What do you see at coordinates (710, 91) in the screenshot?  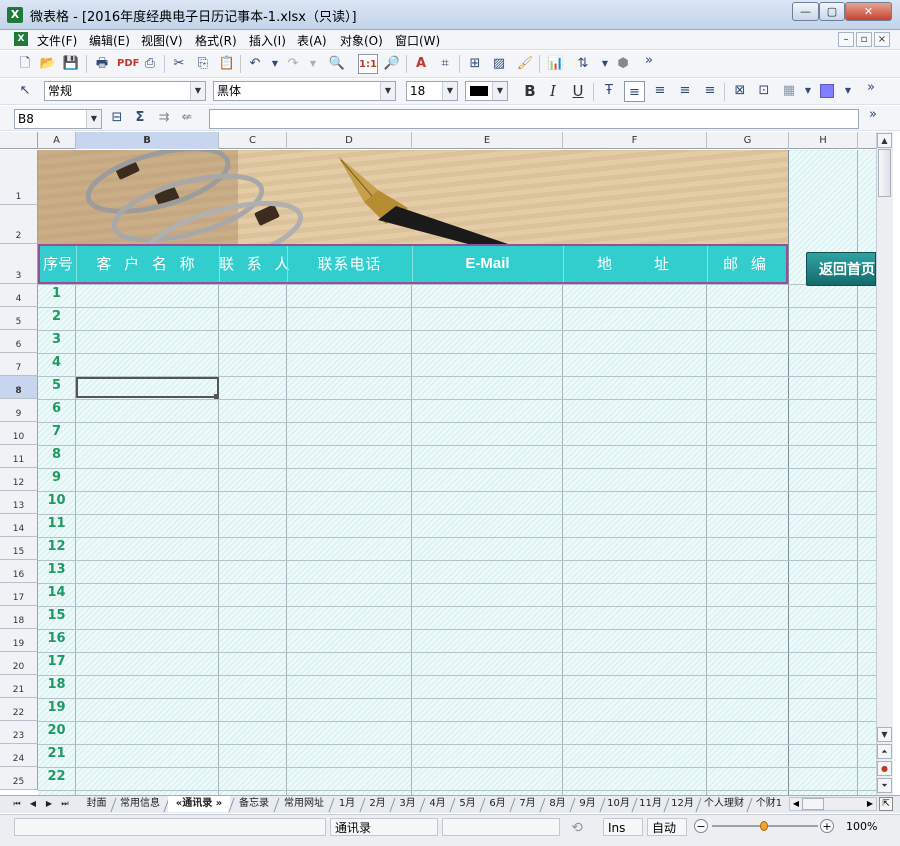 I see `align-justify-icon: ≡` at bounding box center [710, 91].